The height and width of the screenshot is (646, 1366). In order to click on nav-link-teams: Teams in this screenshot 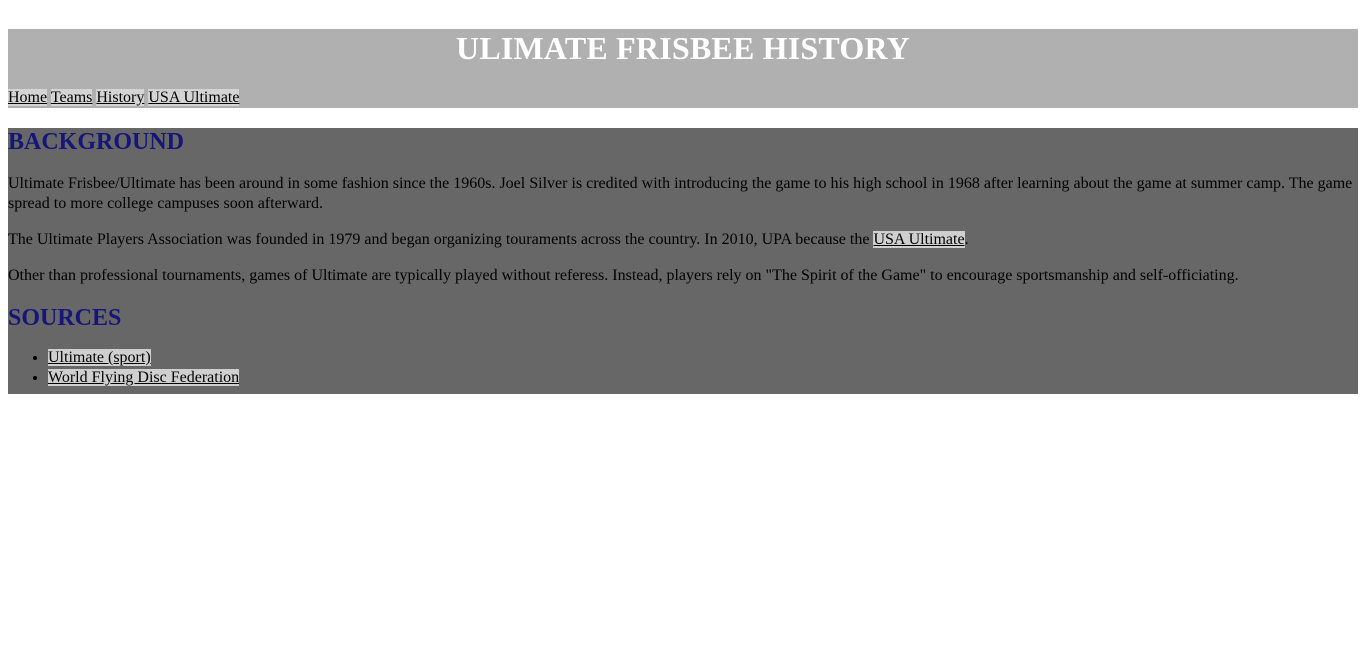, I will do `click(71, 97)`.